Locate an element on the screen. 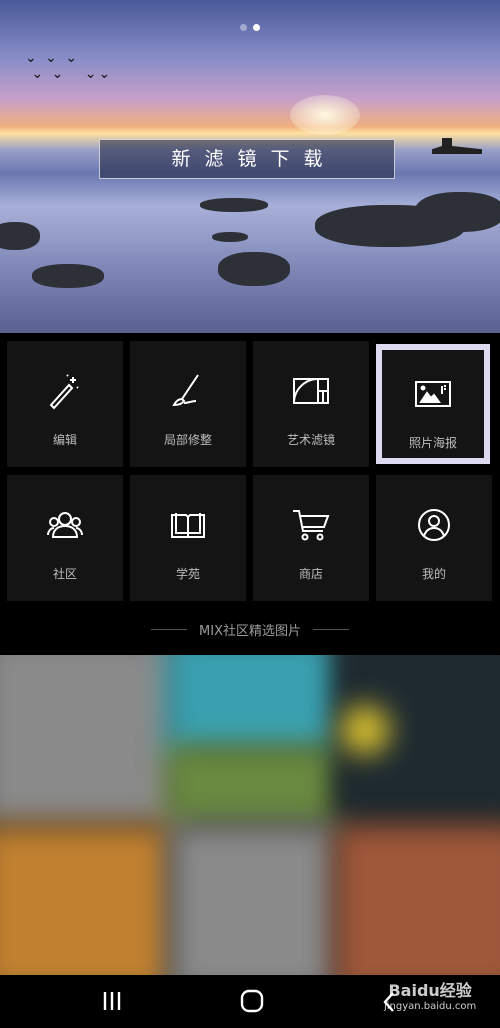 Image resolution: width=500 pixels, height=1028 pixels. recent-apps-button is located at coordinates (112, 1001).